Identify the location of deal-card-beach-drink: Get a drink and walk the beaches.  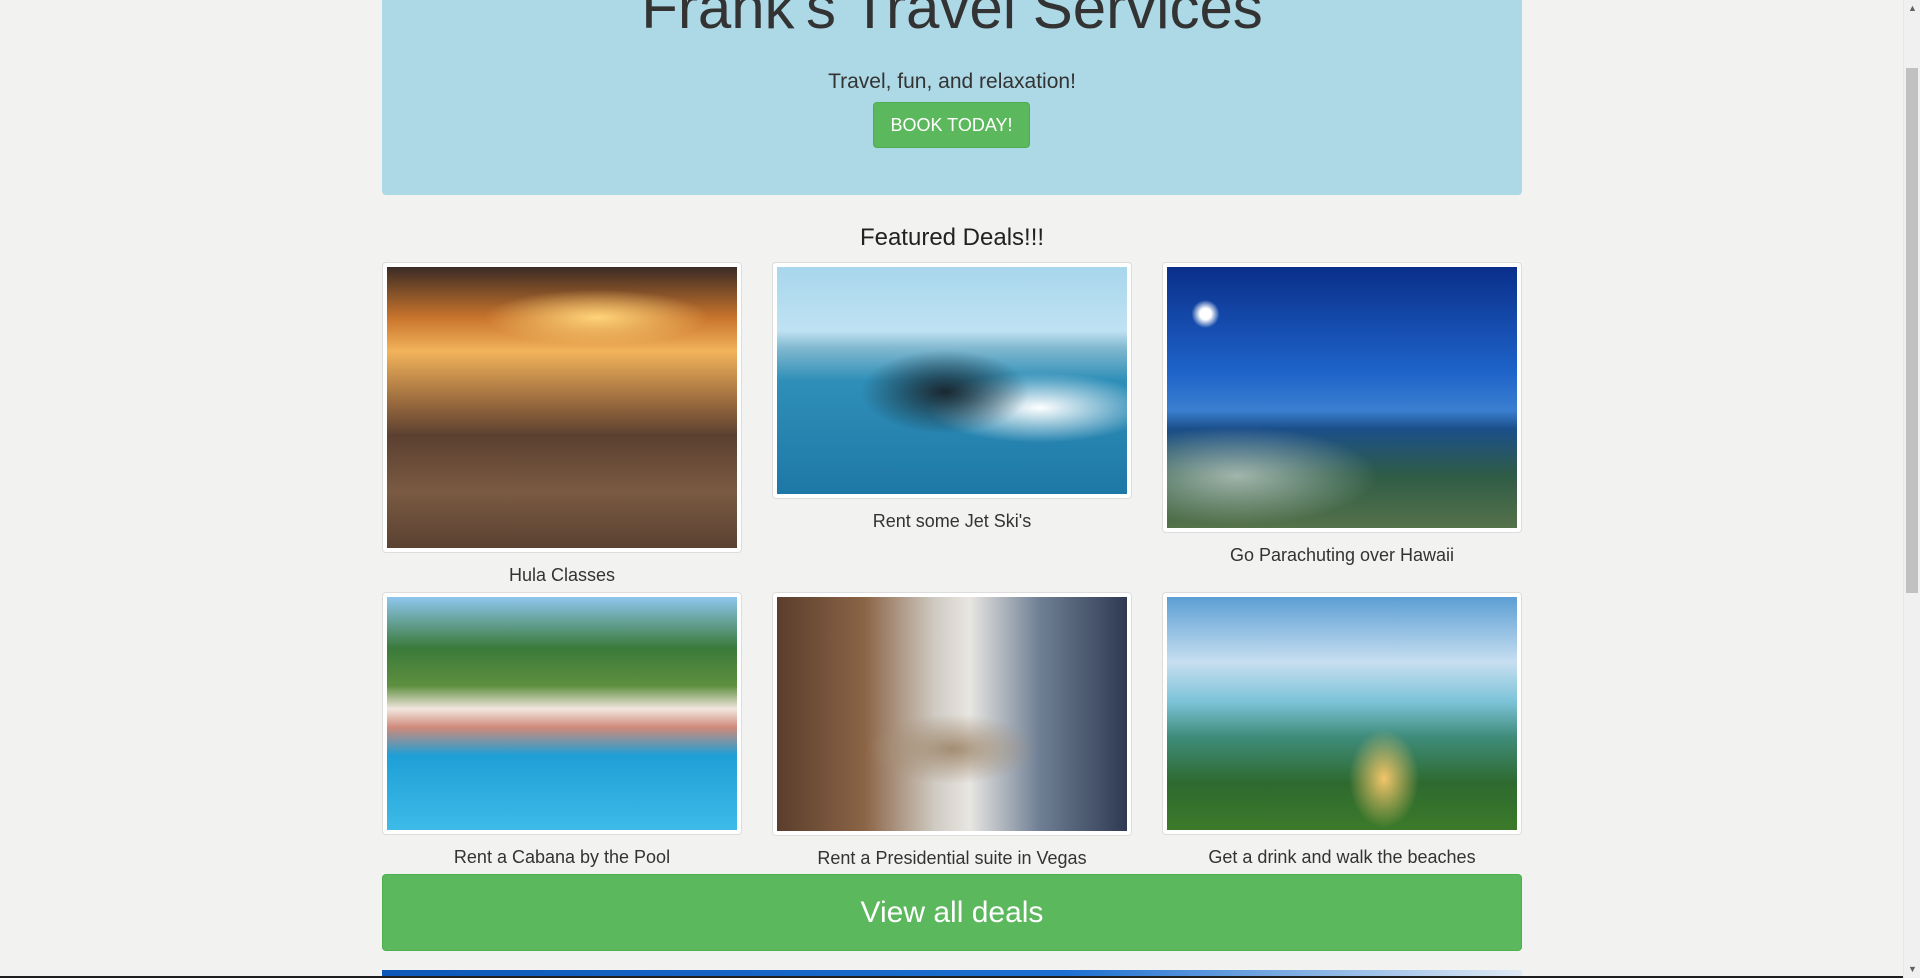
(1342, 730).